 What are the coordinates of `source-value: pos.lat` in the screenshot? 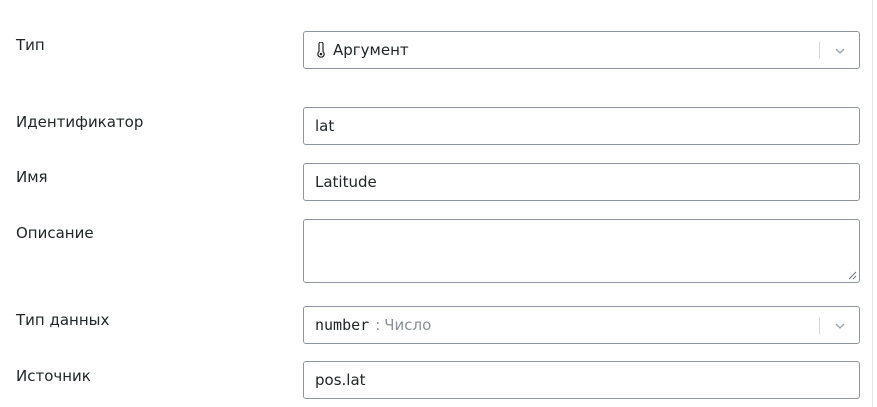 It's located at (340, 380).